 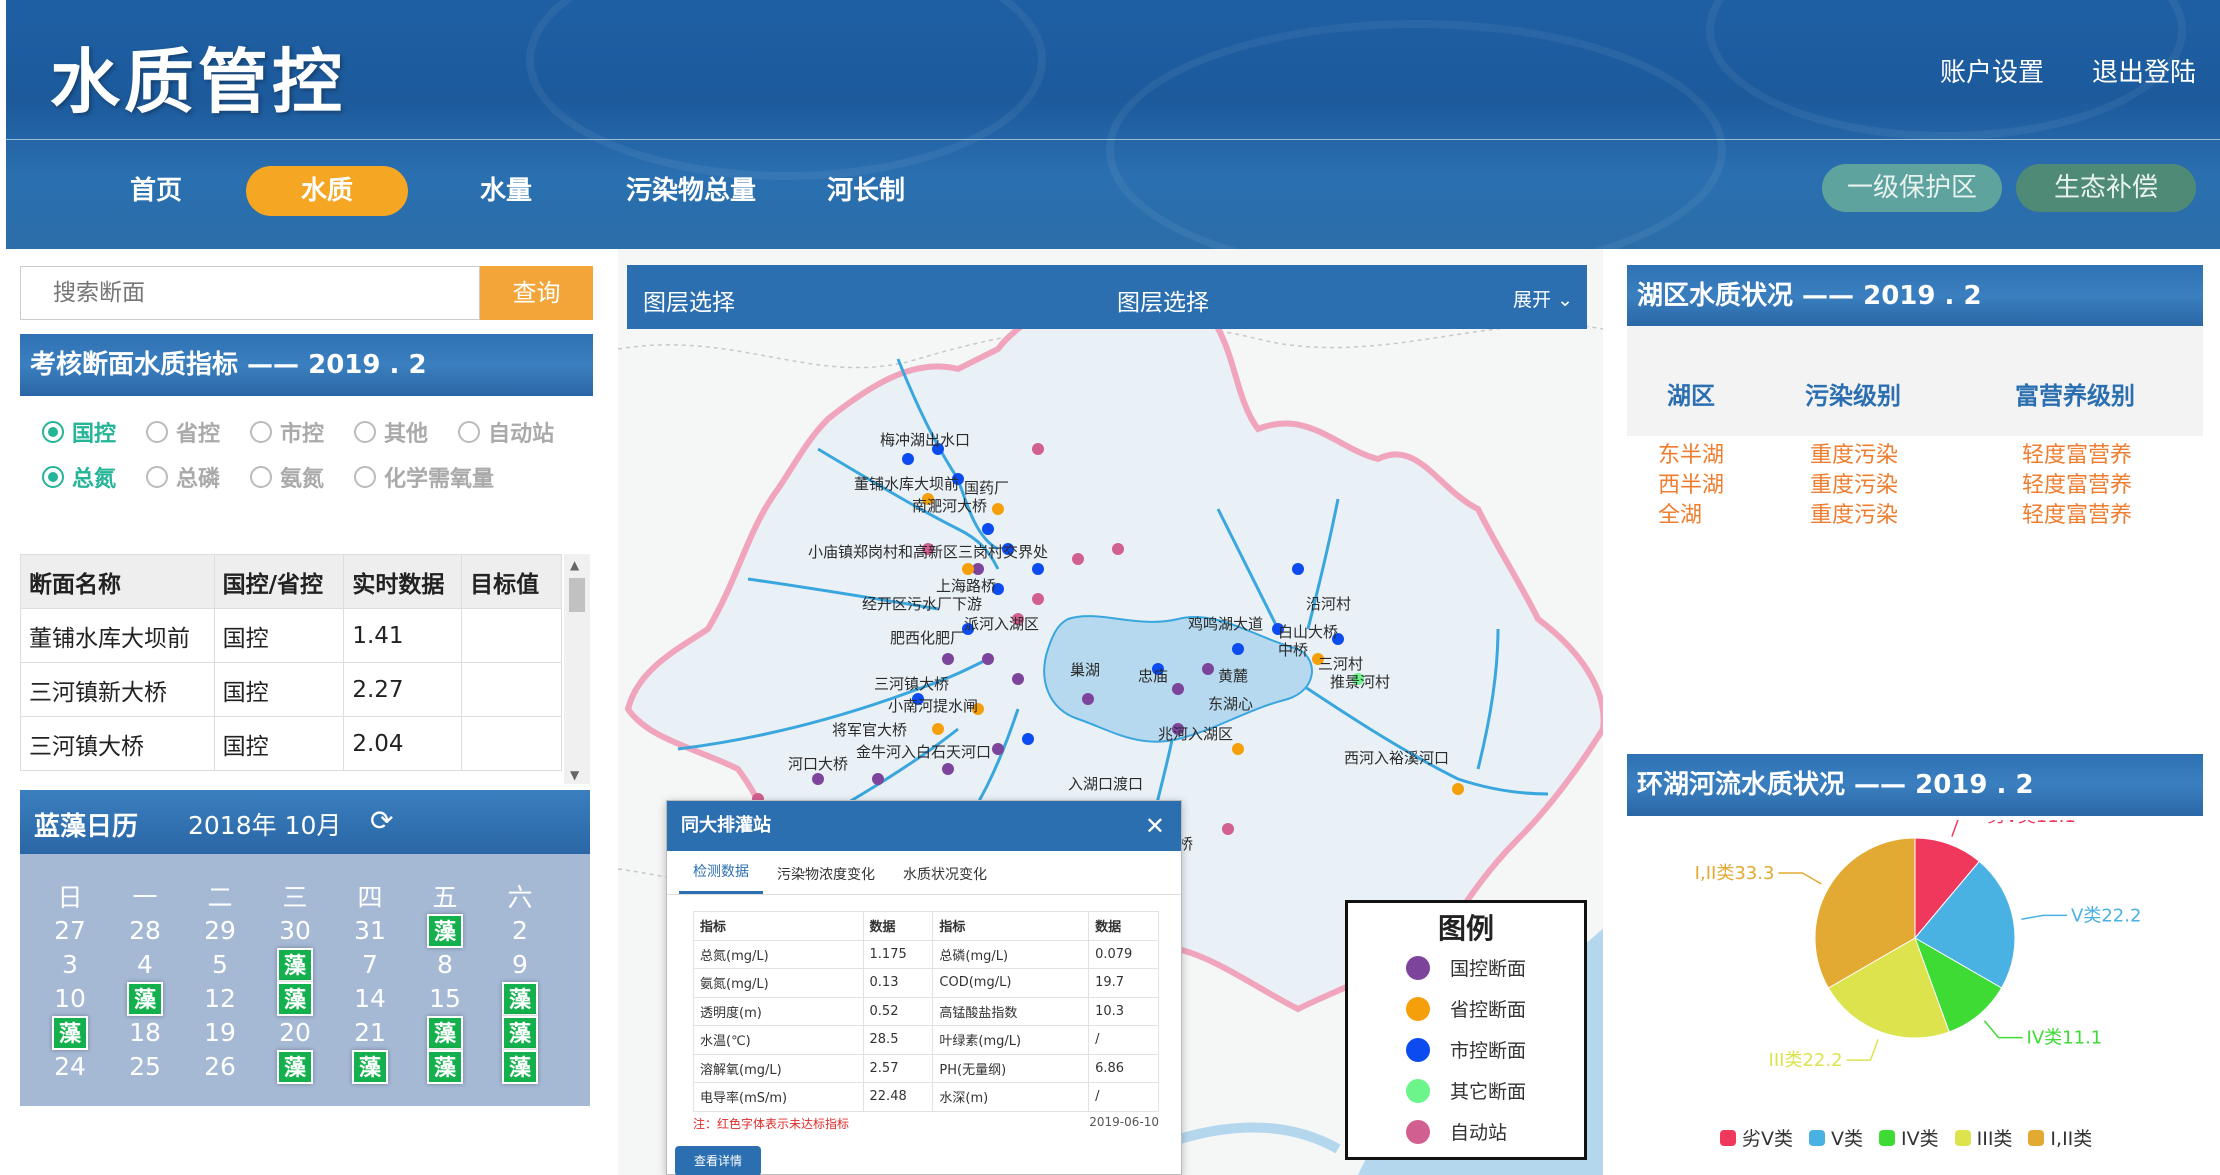 What do you see at coordinates (1466, 967) in the screenshot?
I see `legend-item: 国控断面` at bounding box center [1466, 967].